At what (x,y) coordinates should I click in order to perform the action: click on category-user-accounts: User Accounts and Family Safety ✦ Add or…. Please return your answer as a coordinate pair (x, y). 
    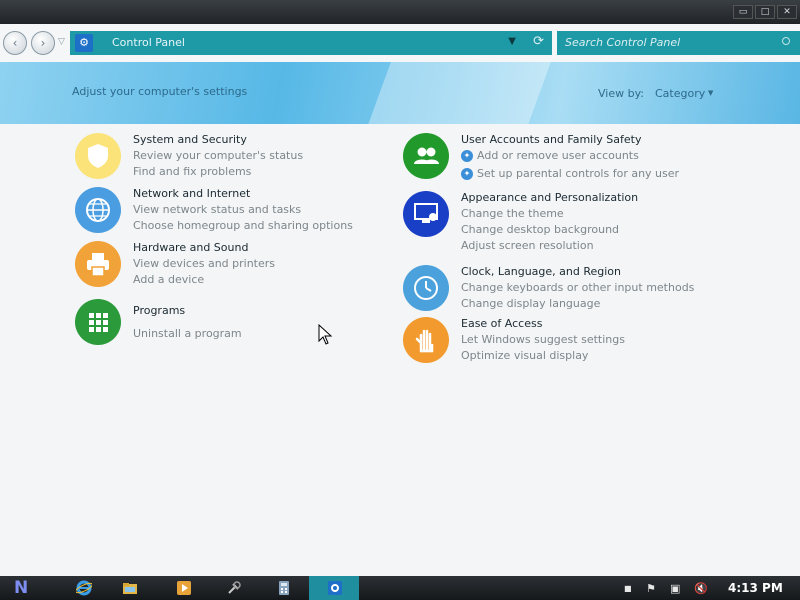
    Looking at the image, I should click on (563, 158).